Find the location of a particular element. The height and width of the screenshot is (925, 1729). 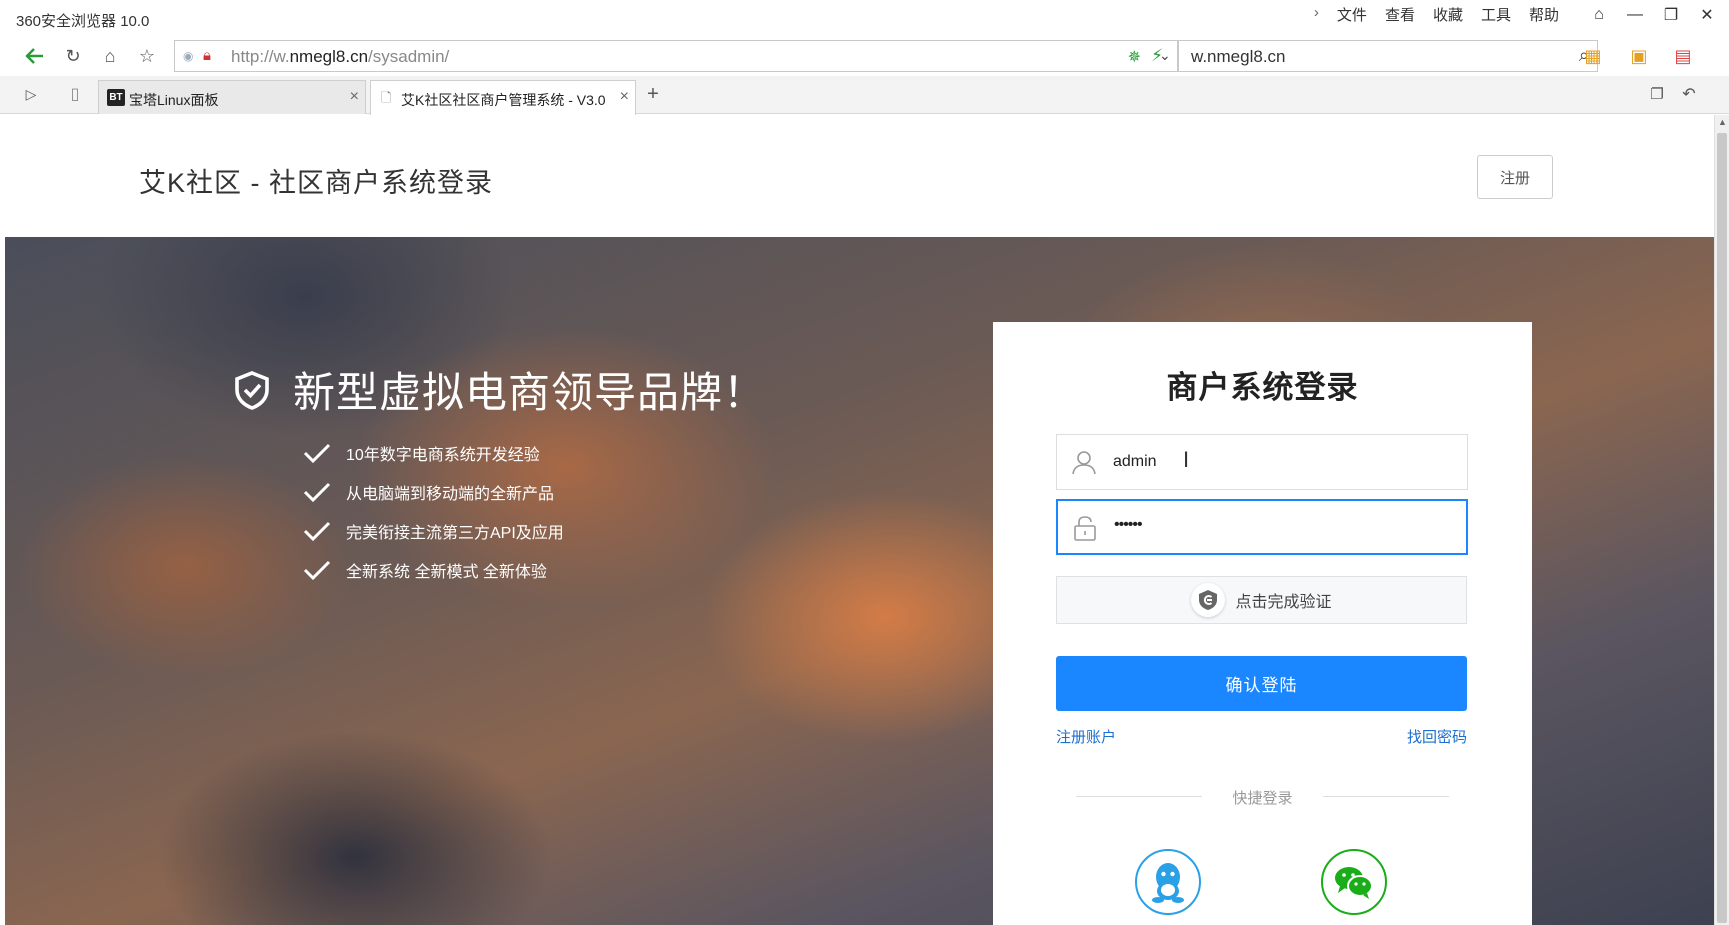

address-dropdown-icon: ⌄ is located at coordinates (1165, 55).